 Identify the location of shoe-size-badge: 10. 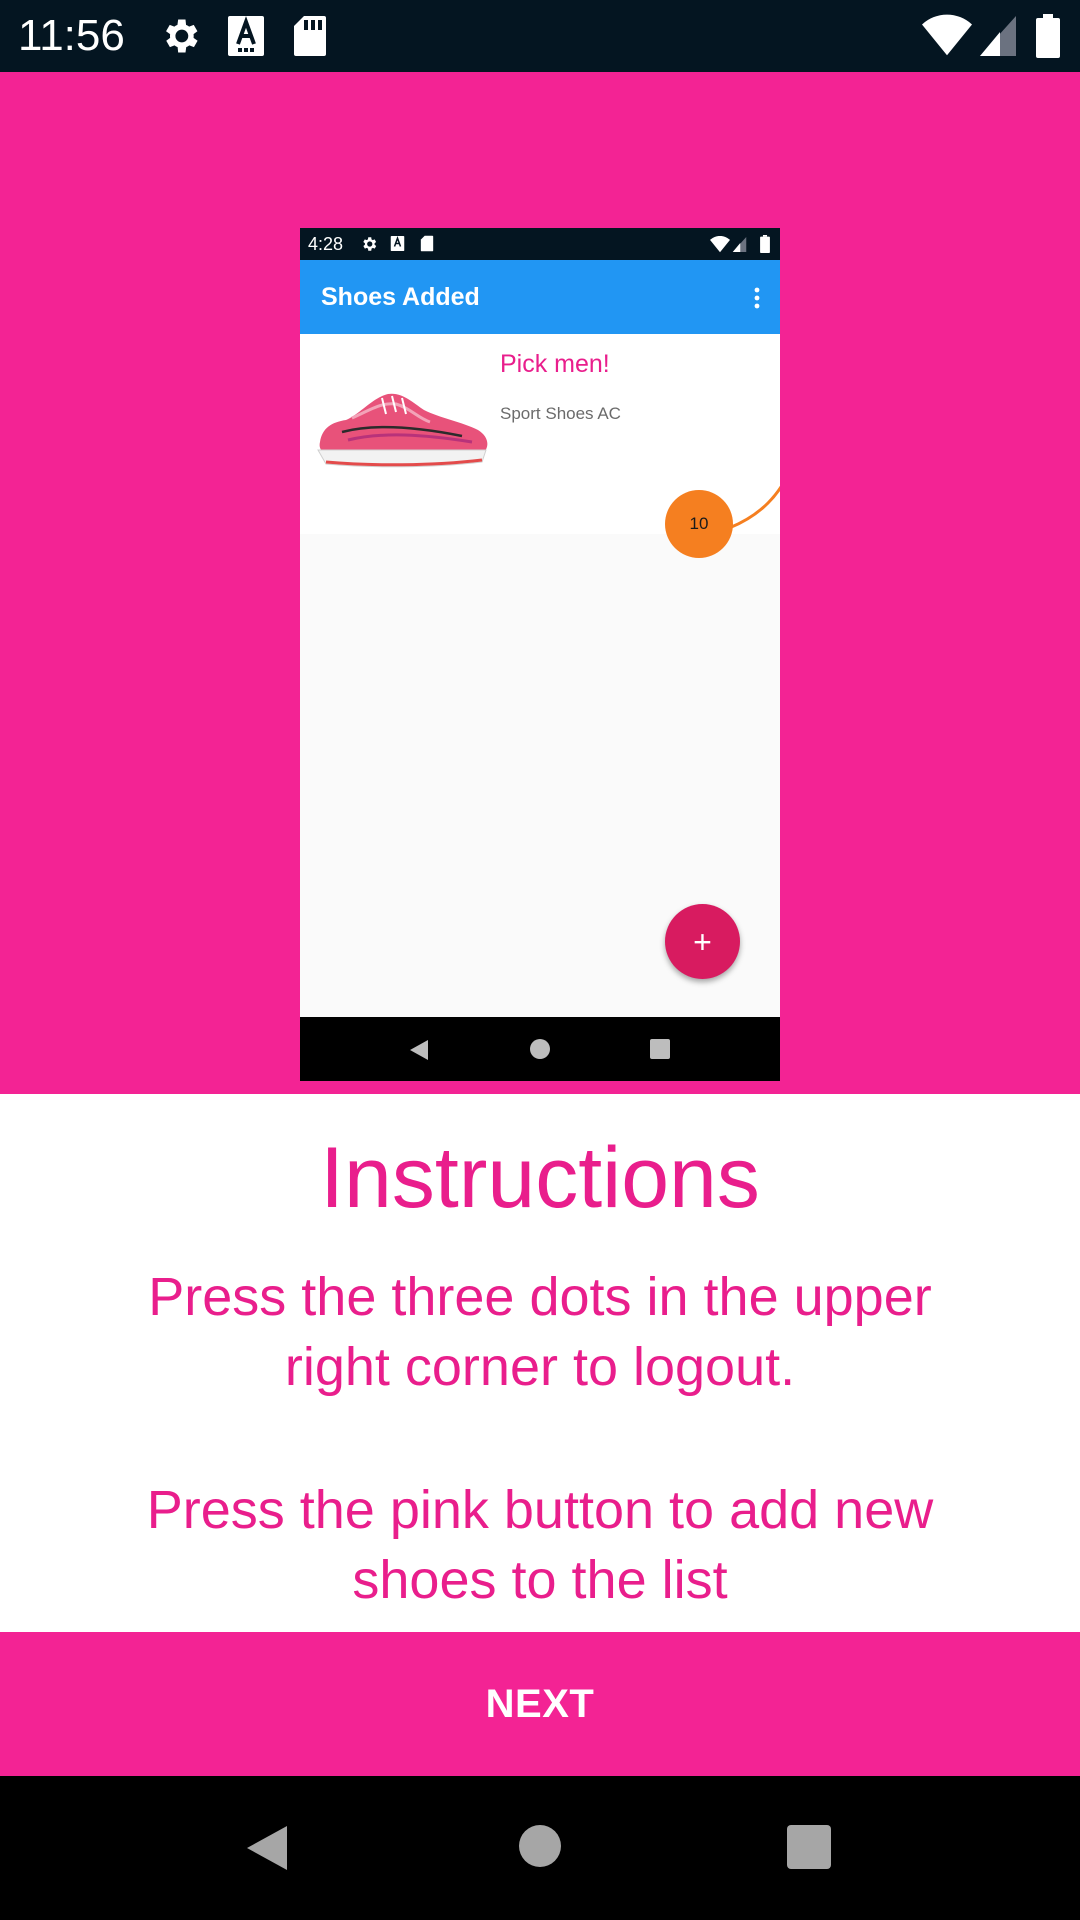
(699, 524).